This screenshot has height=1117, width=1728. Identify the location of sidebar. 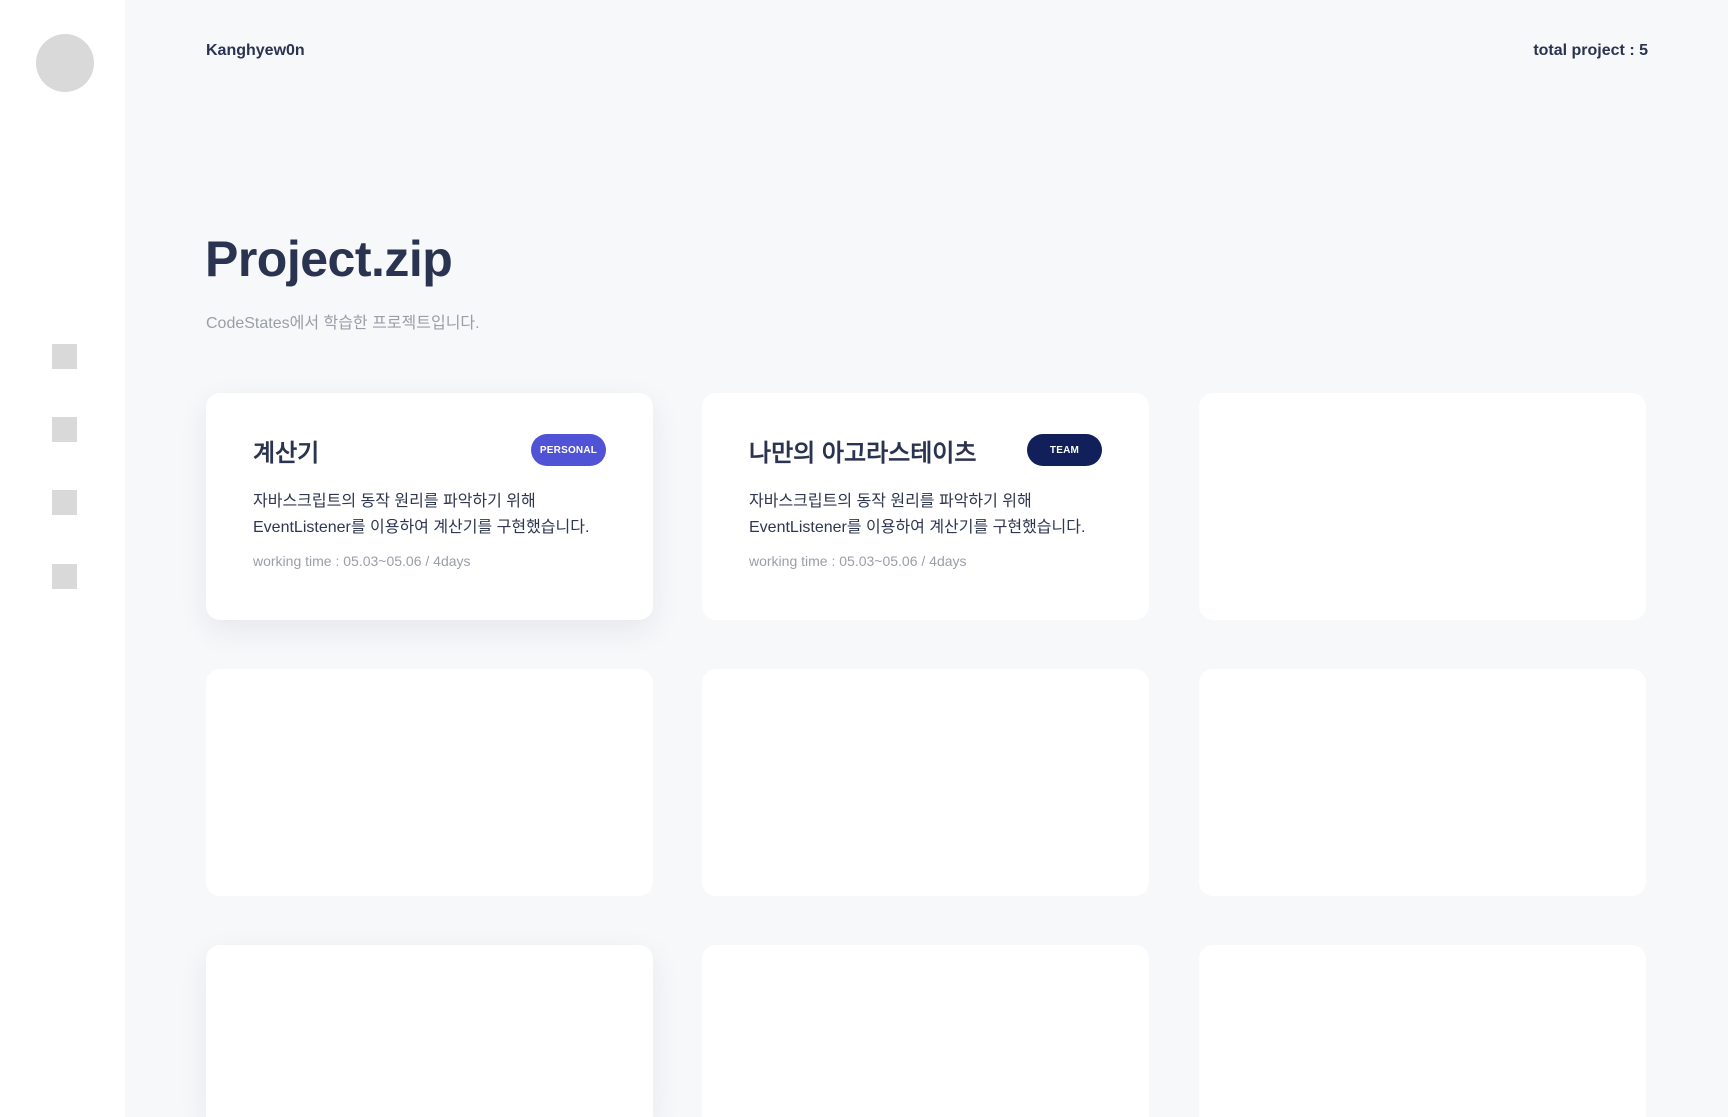
(62, 558).